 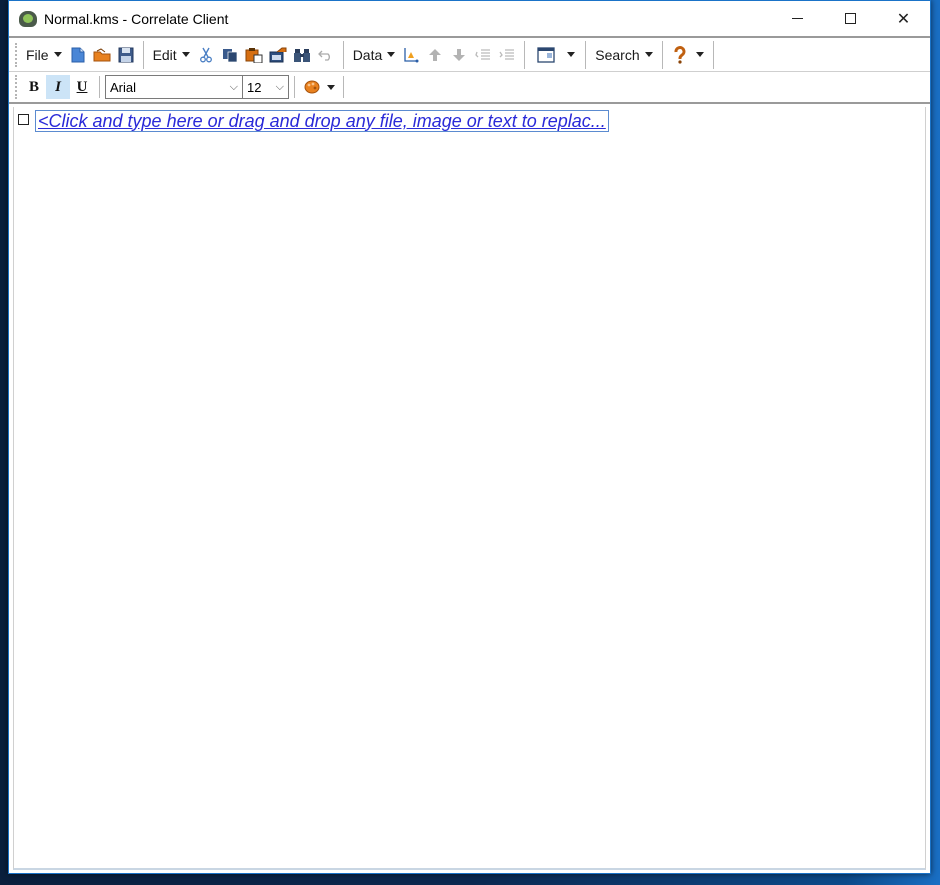 I want to click on paste-icon, so click(x=254, y=55).